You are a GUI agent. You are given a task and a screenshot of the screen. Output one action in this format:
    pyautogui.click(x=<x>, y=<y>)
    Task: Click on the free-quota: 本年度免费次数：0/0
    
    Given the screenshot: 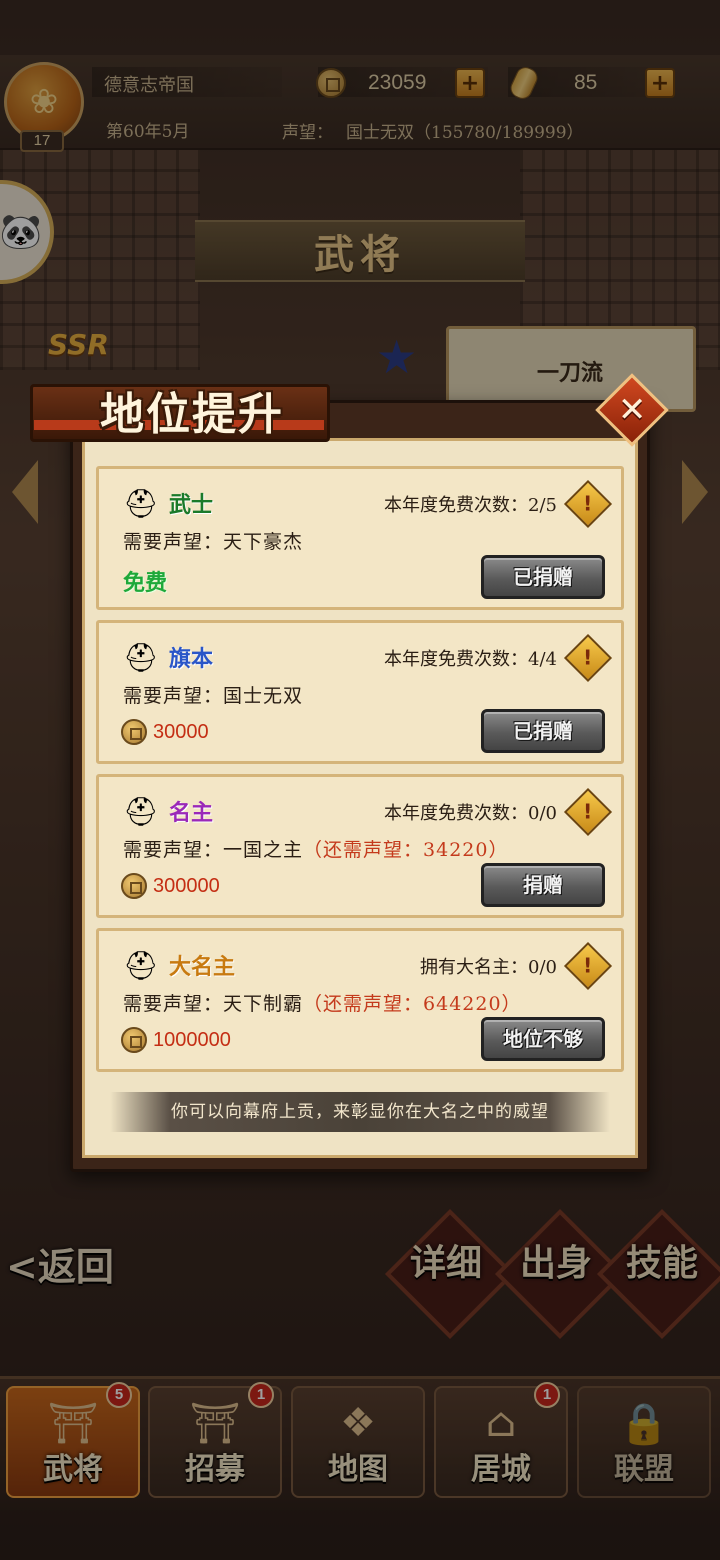 What is the action you would take?
    pyautogui.click(x=470, y=813)
    